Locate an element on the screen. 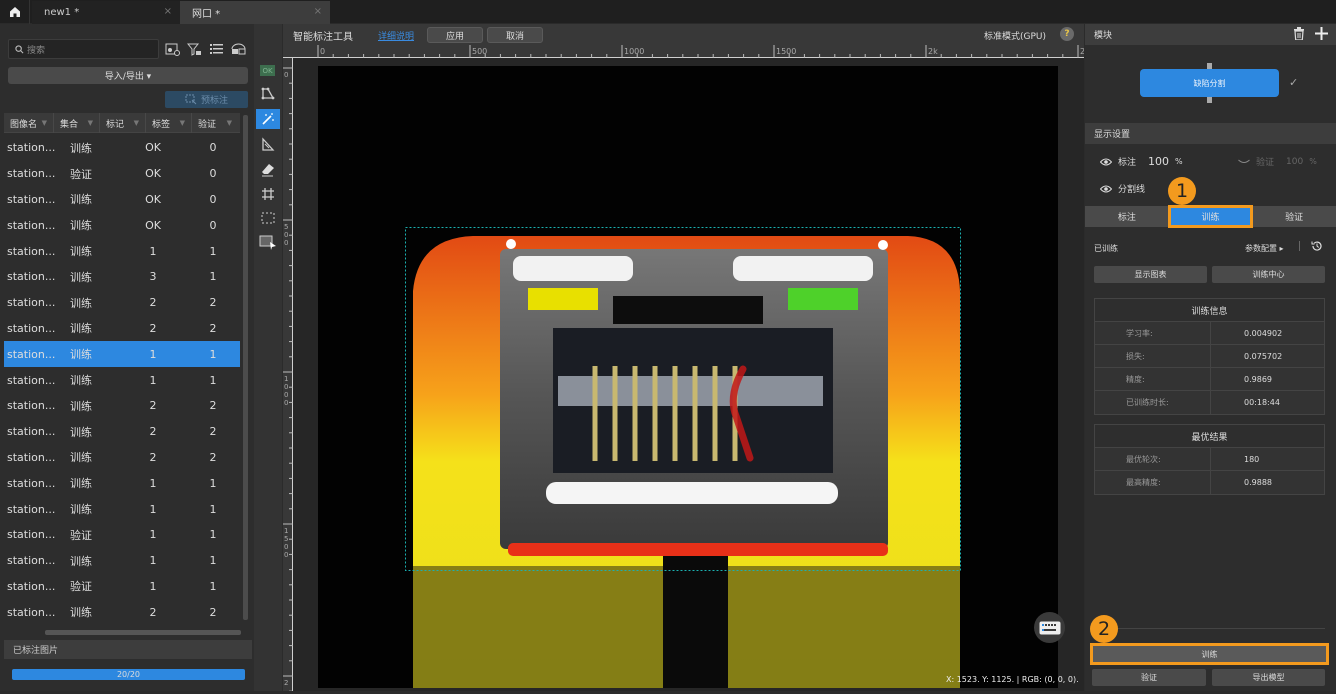 The width and height of the screenshot is (1336, 694). magic-wand-tool-icon is located at coordinates (268, 119).